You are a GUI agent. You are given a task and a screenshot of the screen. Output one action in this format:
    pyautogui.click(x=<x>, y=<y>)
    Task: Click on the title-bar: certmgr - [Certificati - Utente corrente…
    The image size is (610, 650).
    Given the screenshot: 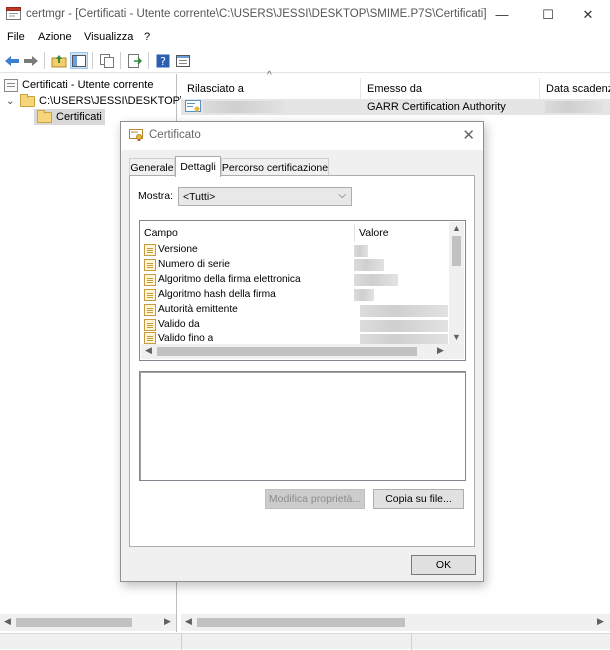 What is the action you would take?
    pyautogui.click(x=305, y=14)
    